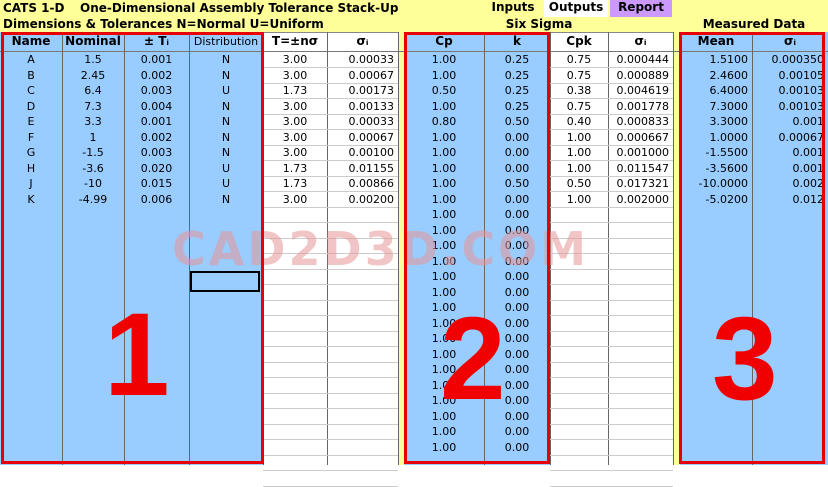 This screenshot has height=487, width=828. Describe the element at coordinates (93, 90) in the screenshot. I see `cell-nominal: 6.4` at that location.